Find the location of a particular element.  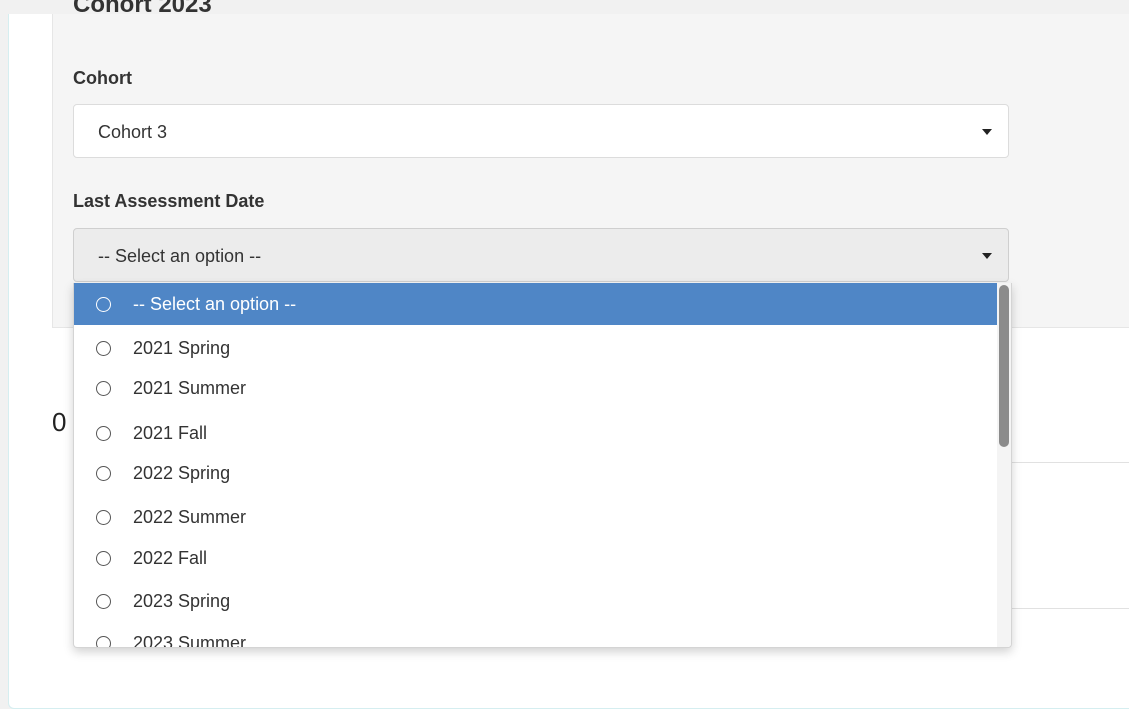

dropdown-option: 2021 Spring is located at coordinates (535, 348).